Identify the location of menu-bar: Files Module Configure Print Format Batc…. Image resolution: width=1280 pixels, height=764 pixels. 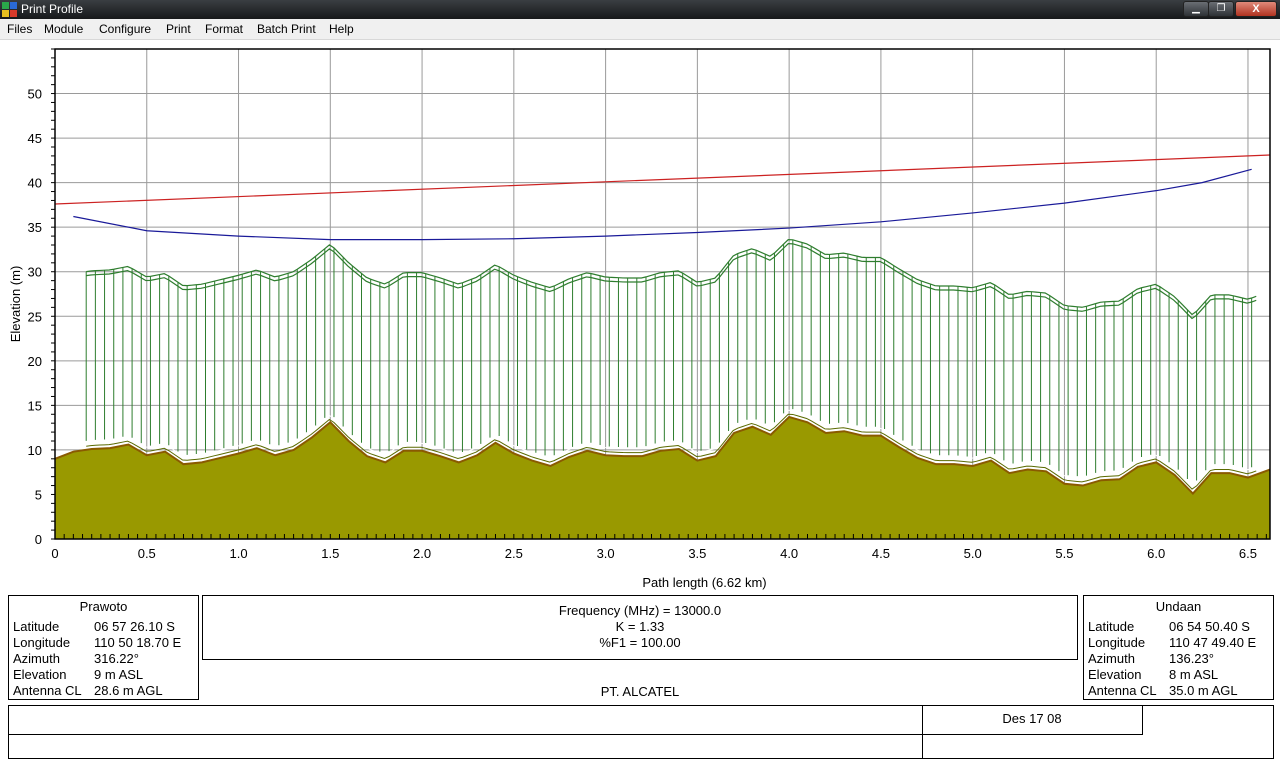
(640, 29).